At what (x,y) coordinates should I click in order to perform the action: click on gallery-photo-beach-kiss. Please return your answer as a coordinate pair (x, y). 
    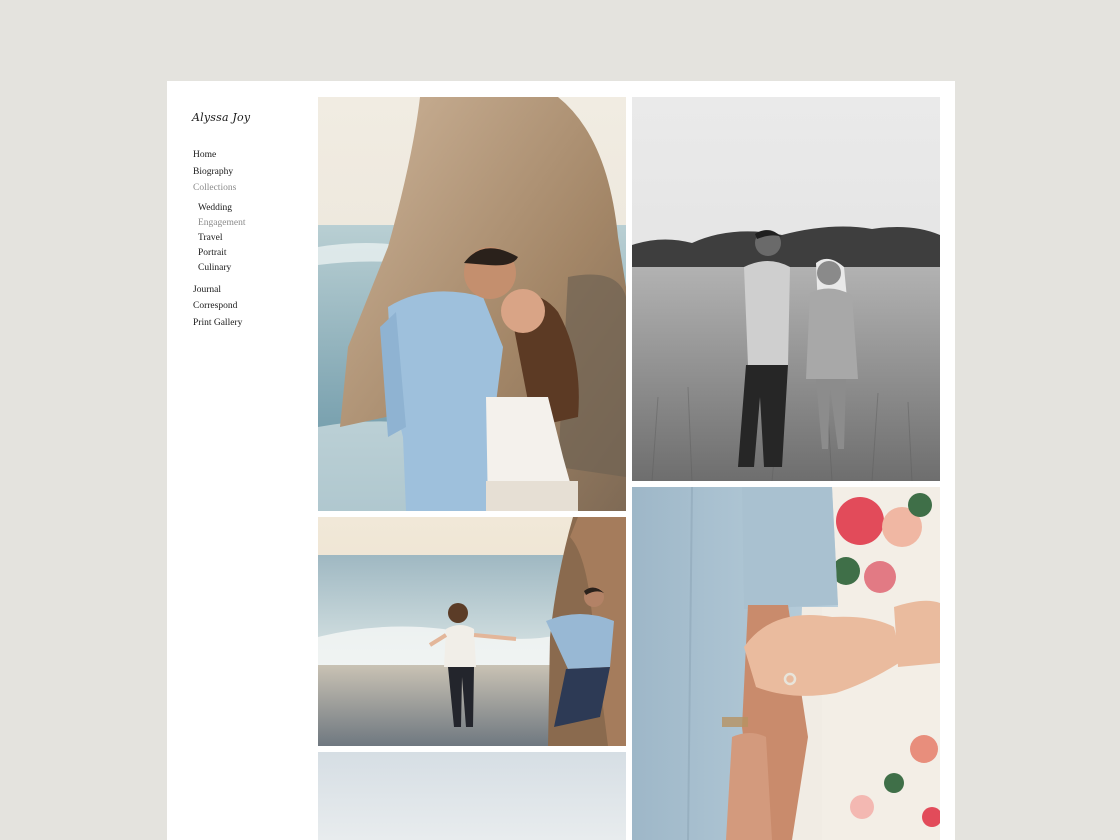
    Looking at the image, I should click on (472, 304).